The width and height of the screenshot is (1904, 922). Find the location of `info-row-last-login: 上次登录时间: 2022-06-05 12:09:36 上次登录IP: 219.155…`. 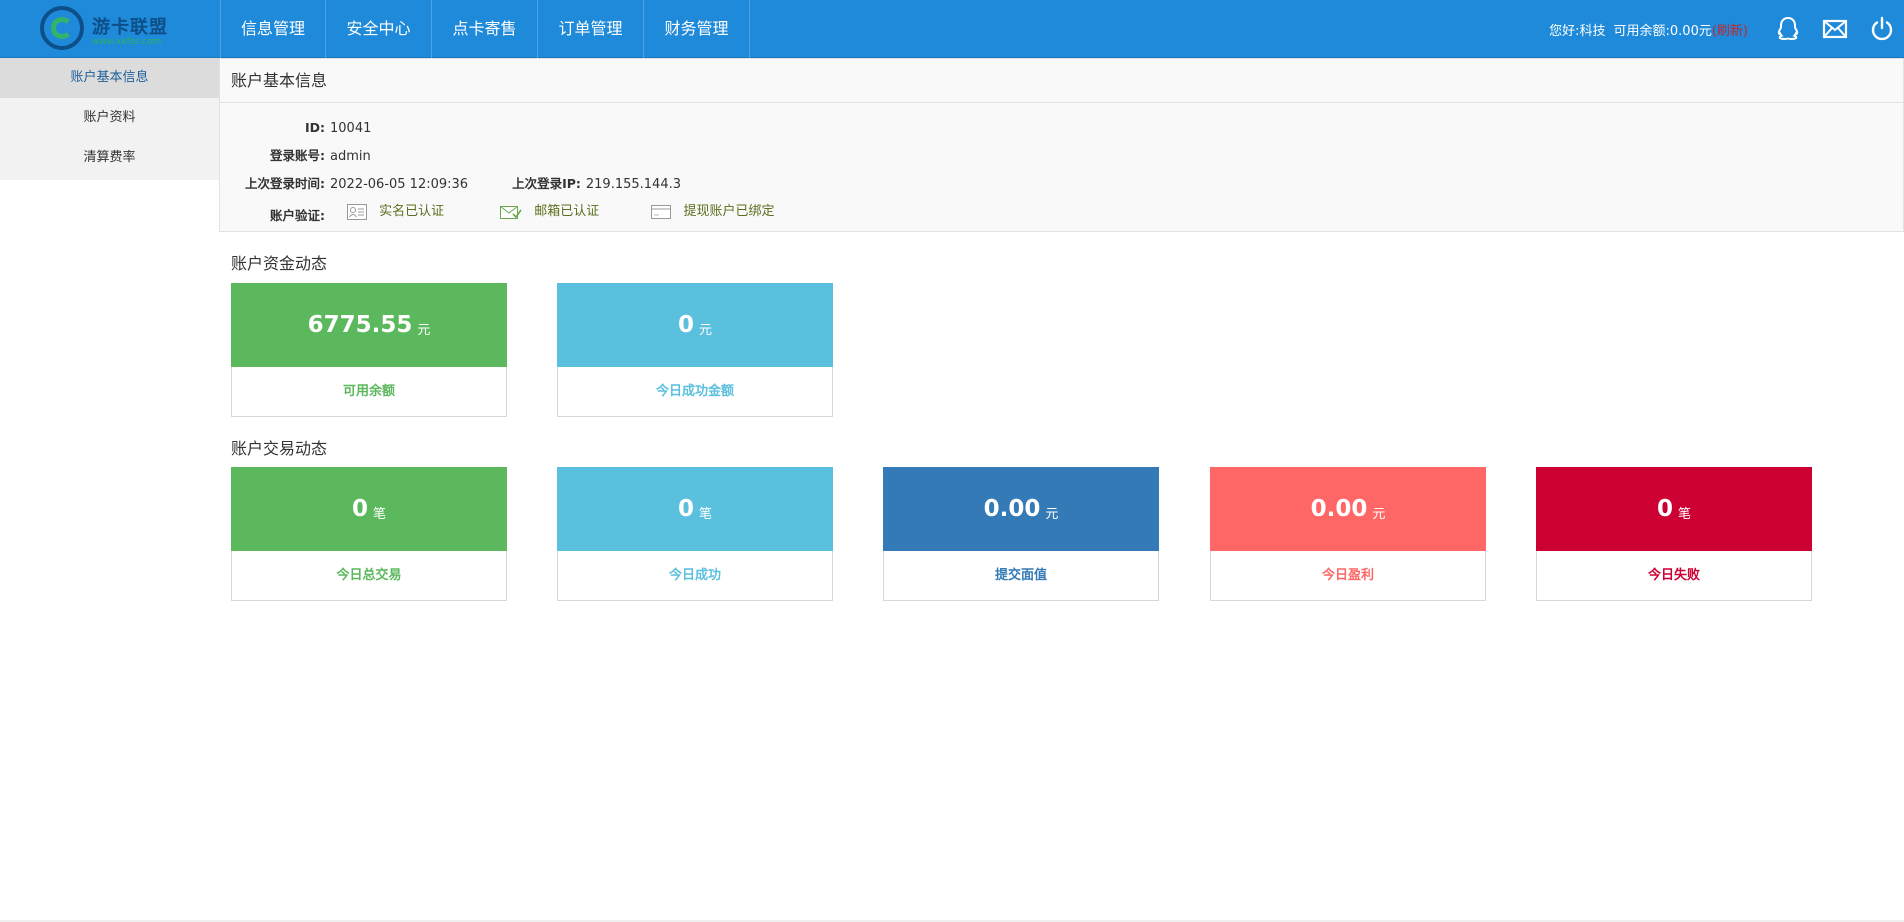

info-row-last-login: 上次登录时间: 2022-06-05 12:09:36 上次登录IP: 219.155… is located at coordinates (450, 184).